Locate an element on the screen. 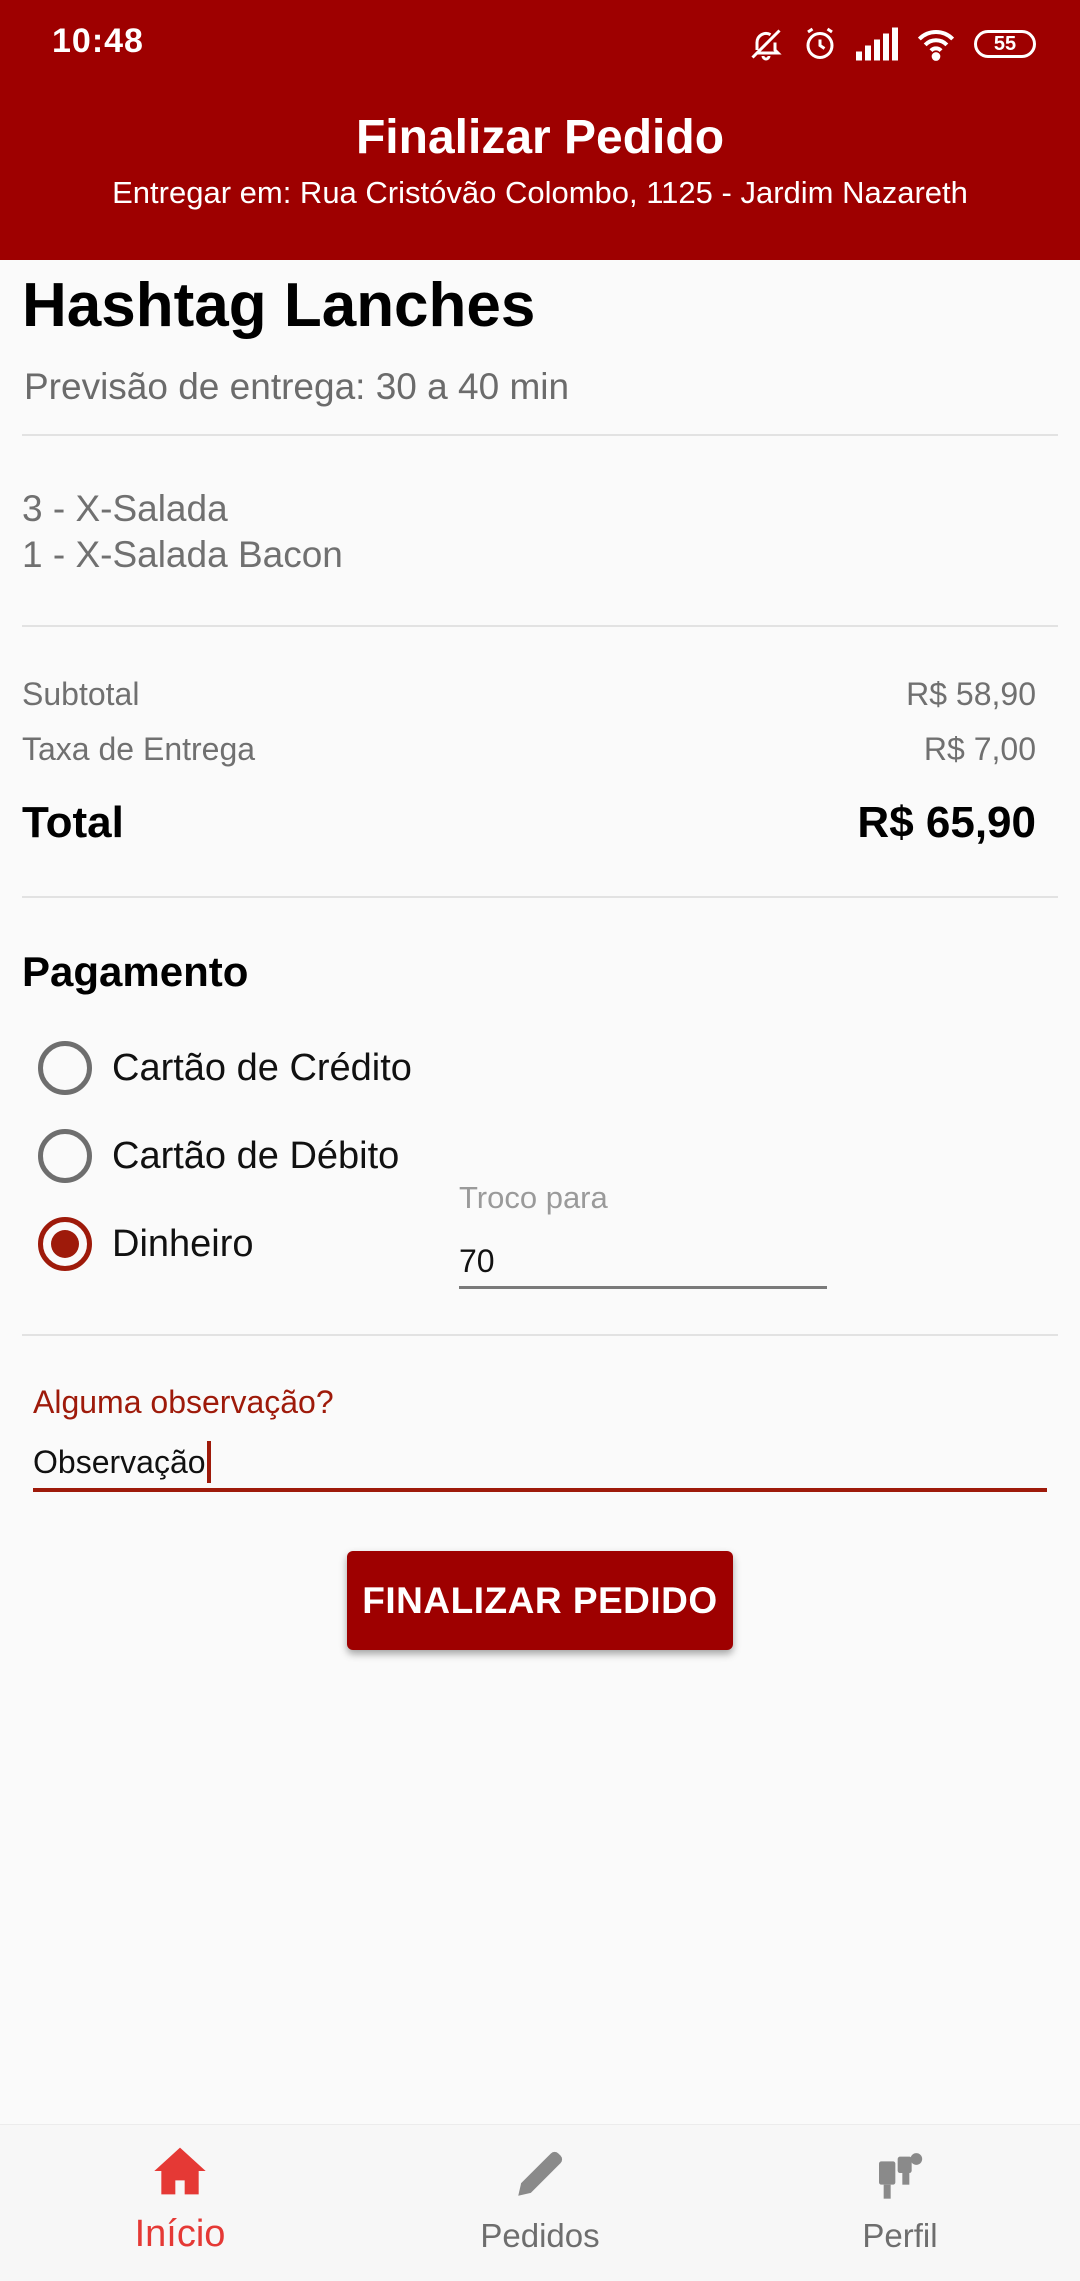 Image resolution: width=1080 pixels, height=2281 pixels. nav-item-perfil: Perfil is located at coordinates (900, 2203).